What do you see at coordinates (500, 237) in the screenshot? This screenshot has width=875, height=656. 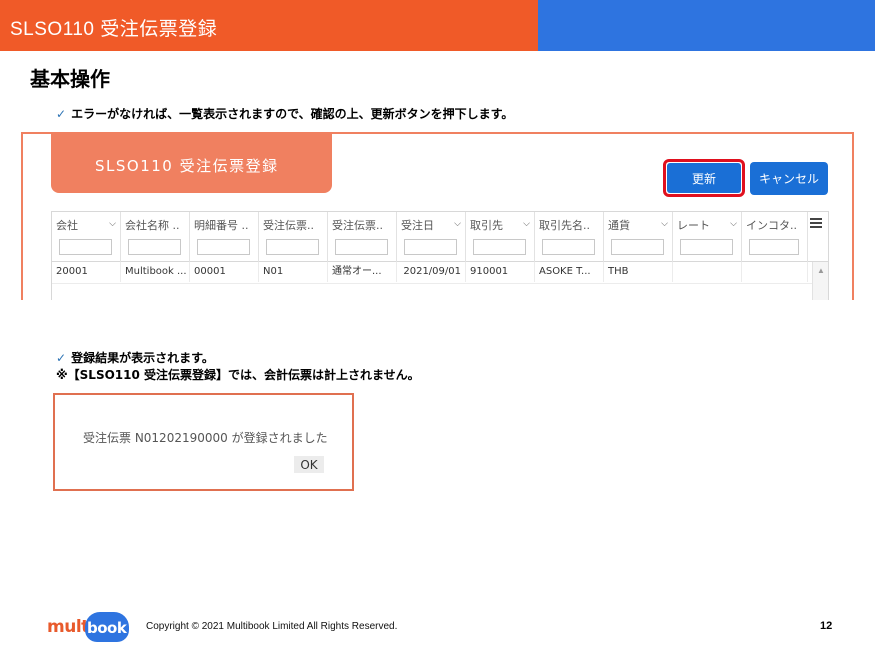 I see `column-header: 取引先 ⌵` at bounding box center [500, 237].